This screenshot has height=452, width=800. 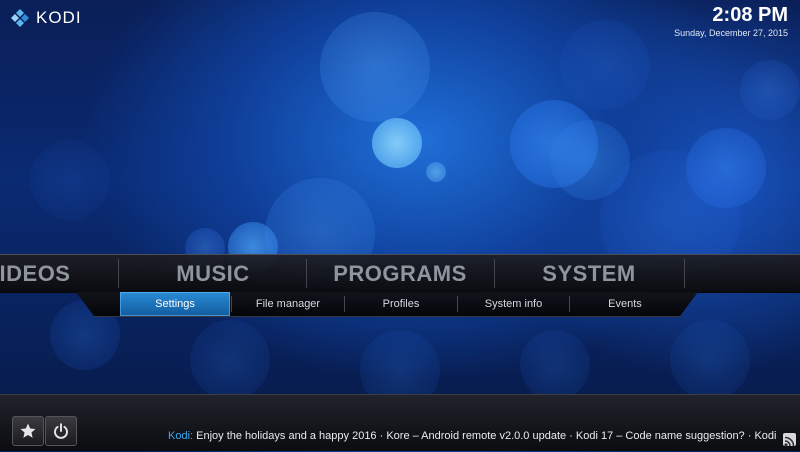 What do you see at coordinates (20, 18) in the screenshot?
I see `kodi-logo-icon` at bounding box center [20, 18].